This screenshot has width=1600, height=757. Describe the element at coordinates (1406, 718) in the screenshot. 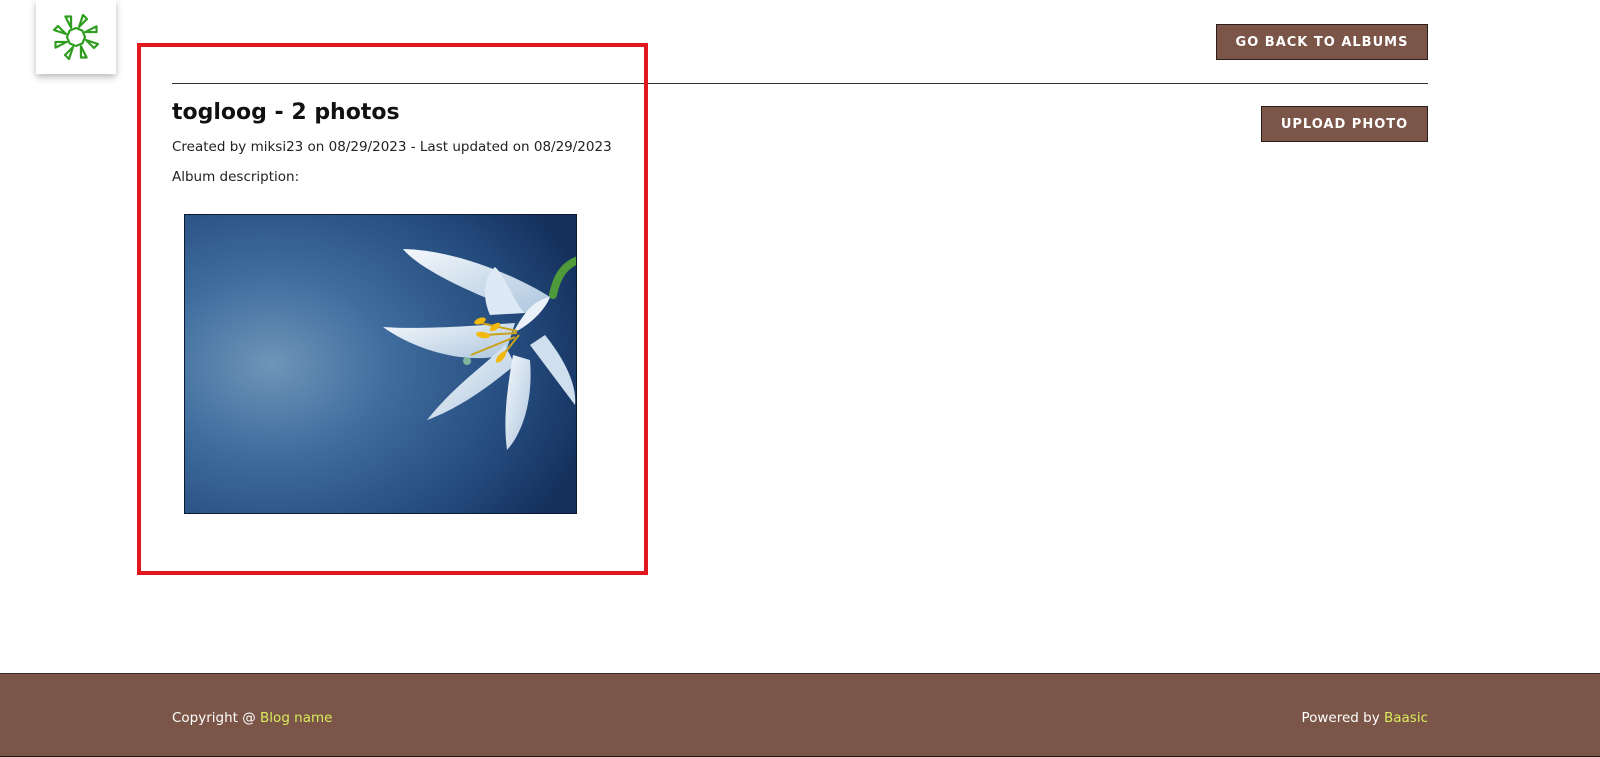

I see `baasic-link: Baasic` at that location.